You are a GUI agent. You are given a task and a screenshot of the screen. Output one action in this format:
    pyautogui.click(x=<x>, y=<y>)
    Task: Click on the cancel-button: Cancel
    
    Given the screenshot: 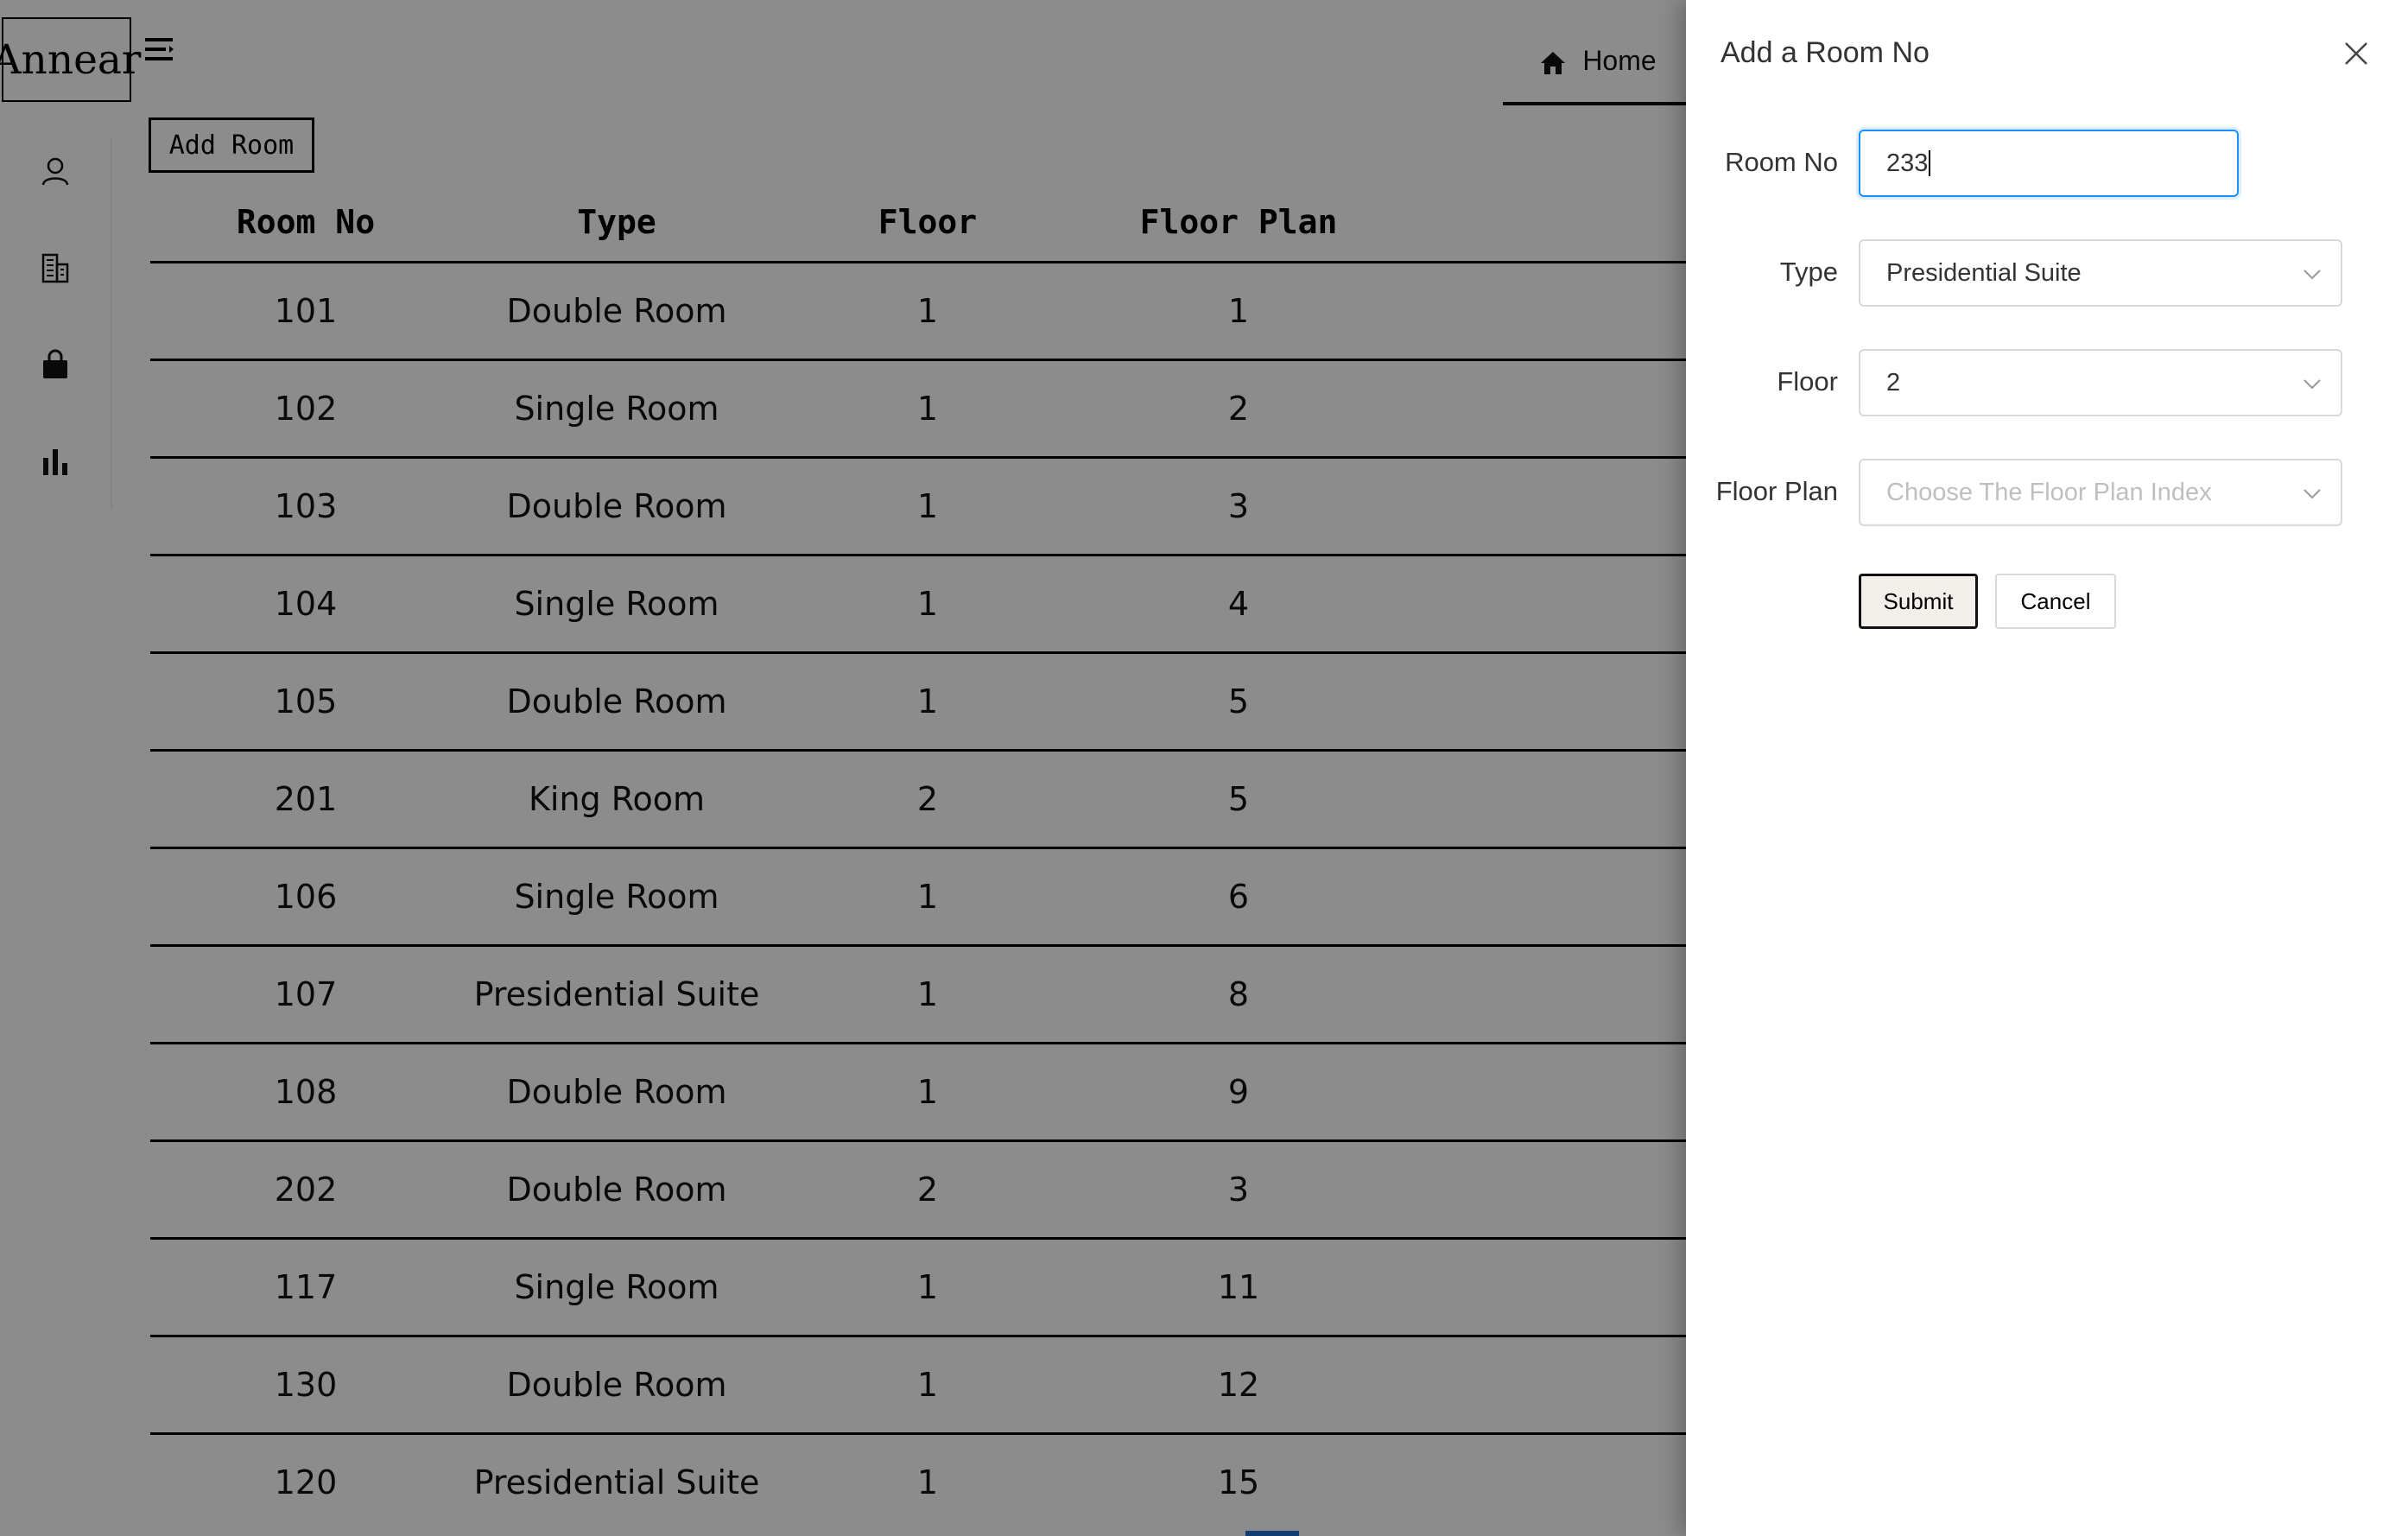 What is the action you would take?
    pyautogui.click(x=2055, y=601)
    